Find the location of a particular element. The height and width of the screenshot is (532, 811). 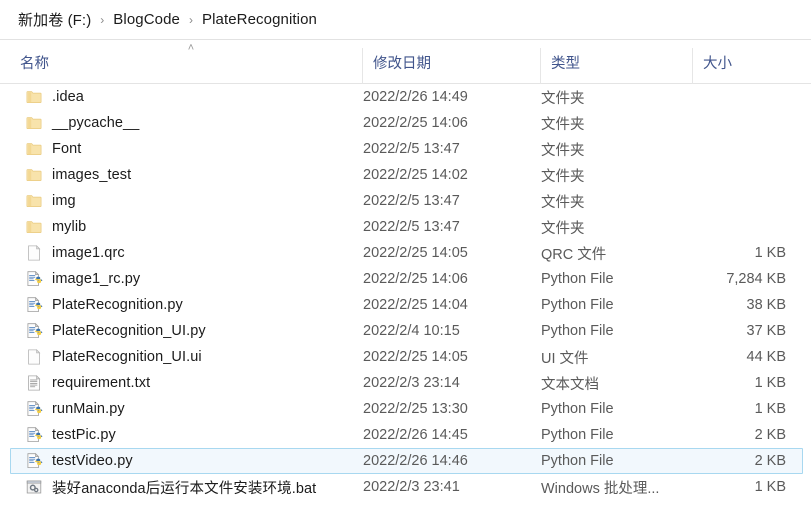

file-type: 文本文档 is located at coordinates (570, 384).